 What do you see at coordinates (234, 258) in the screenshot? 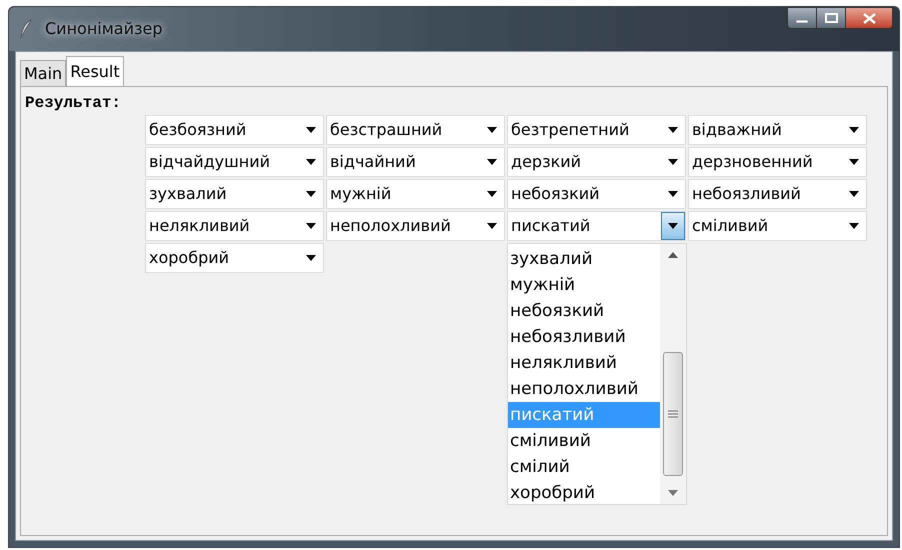
I see `combo-box: хоробрий` at bounding box center [234, 258].